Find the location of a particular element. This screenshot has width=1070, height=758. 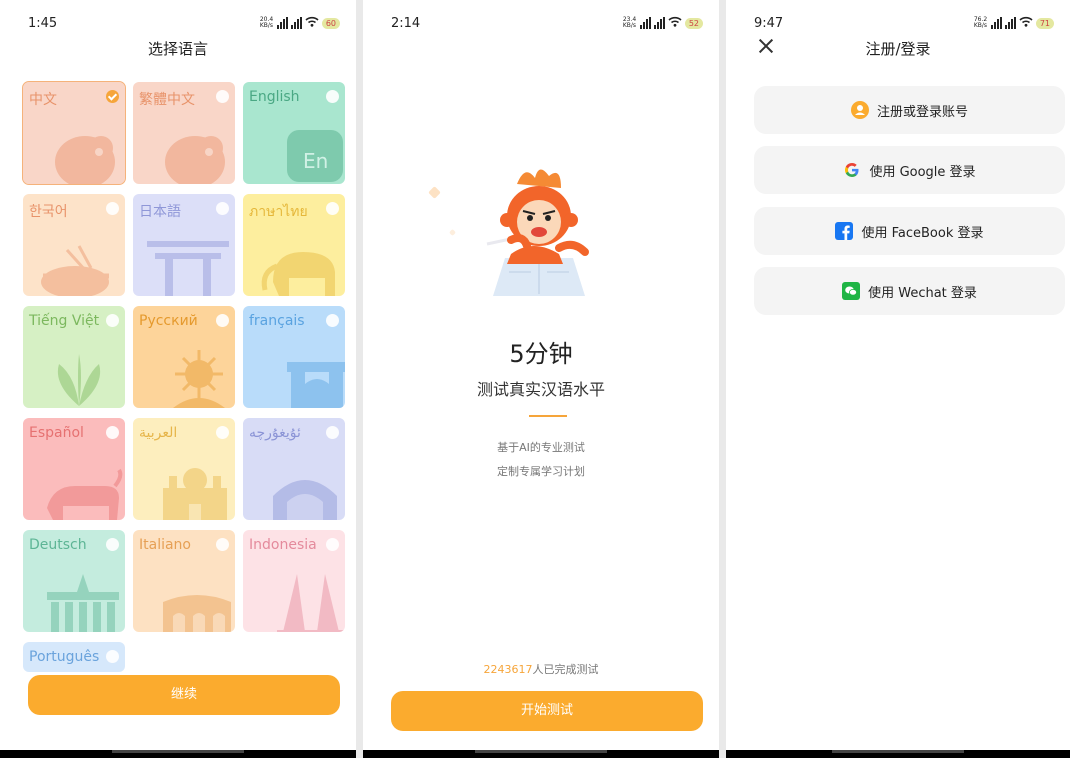

language-option-tile: Deutsch is located at coordinates (74, 581).